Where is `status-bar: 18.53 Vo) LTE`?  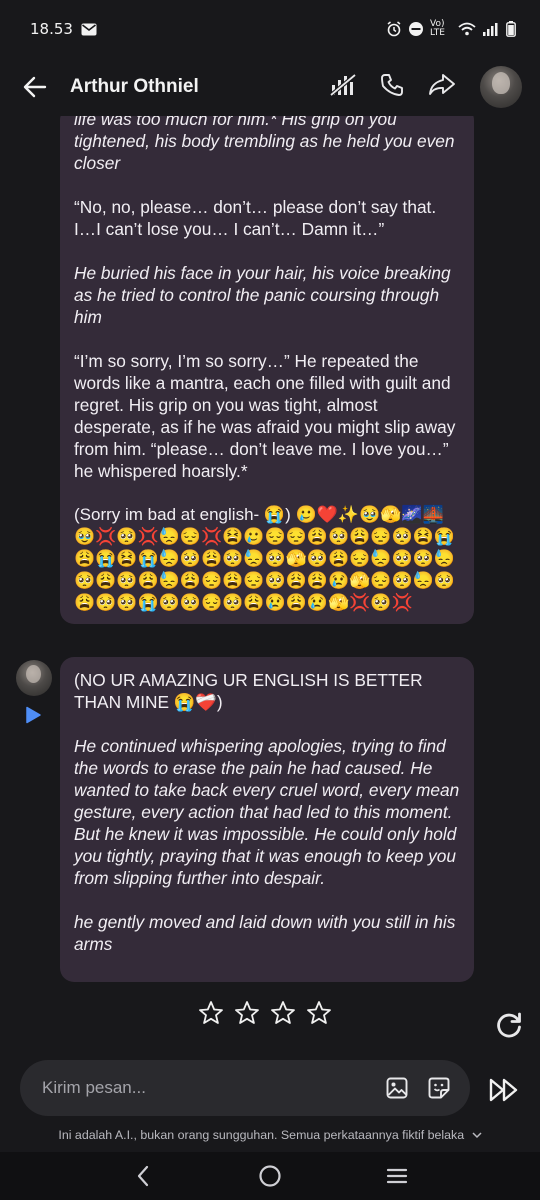 status-bar: 18.53 Vo) LTE is located at coordinates (270, 29).